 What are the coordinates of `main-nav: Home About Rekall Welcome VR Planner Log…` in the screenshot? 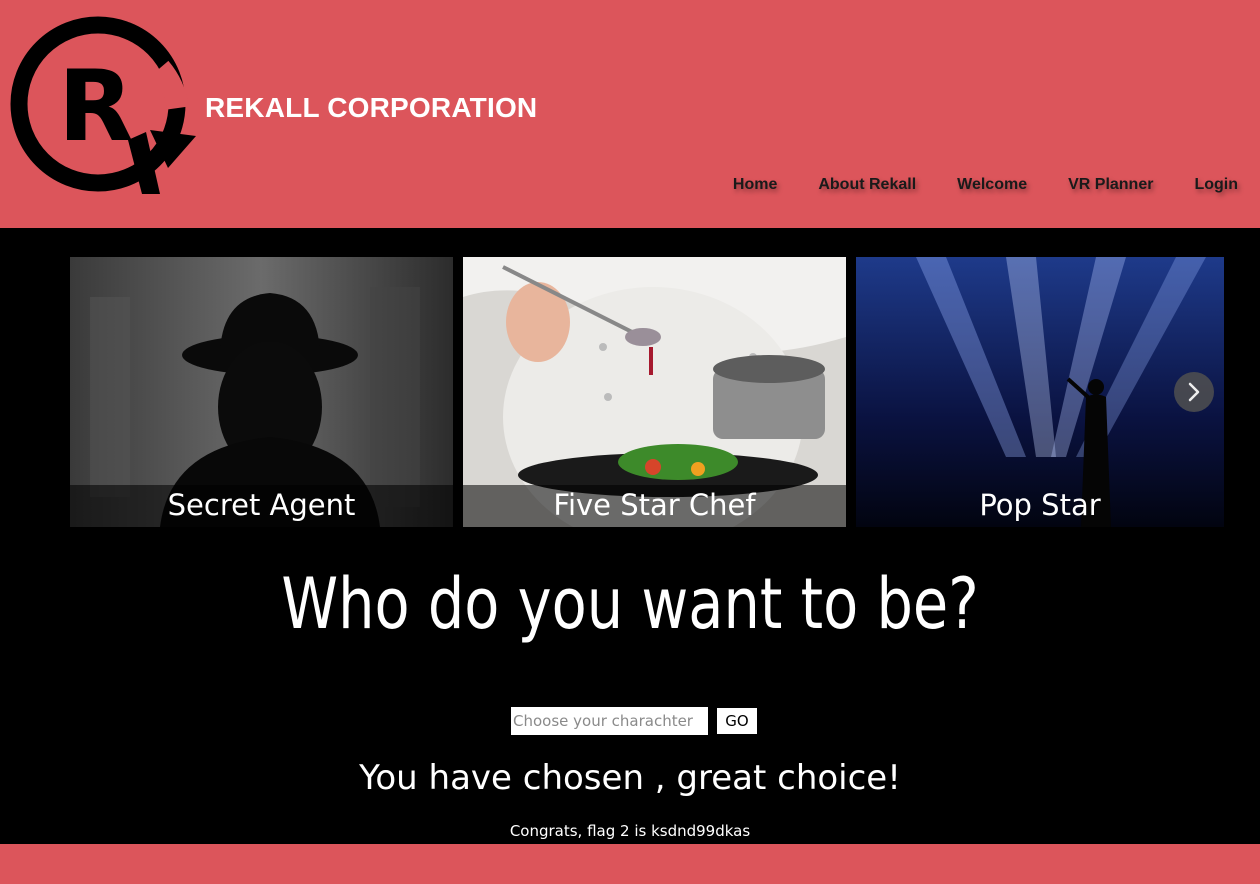 It's located at (965, 185).